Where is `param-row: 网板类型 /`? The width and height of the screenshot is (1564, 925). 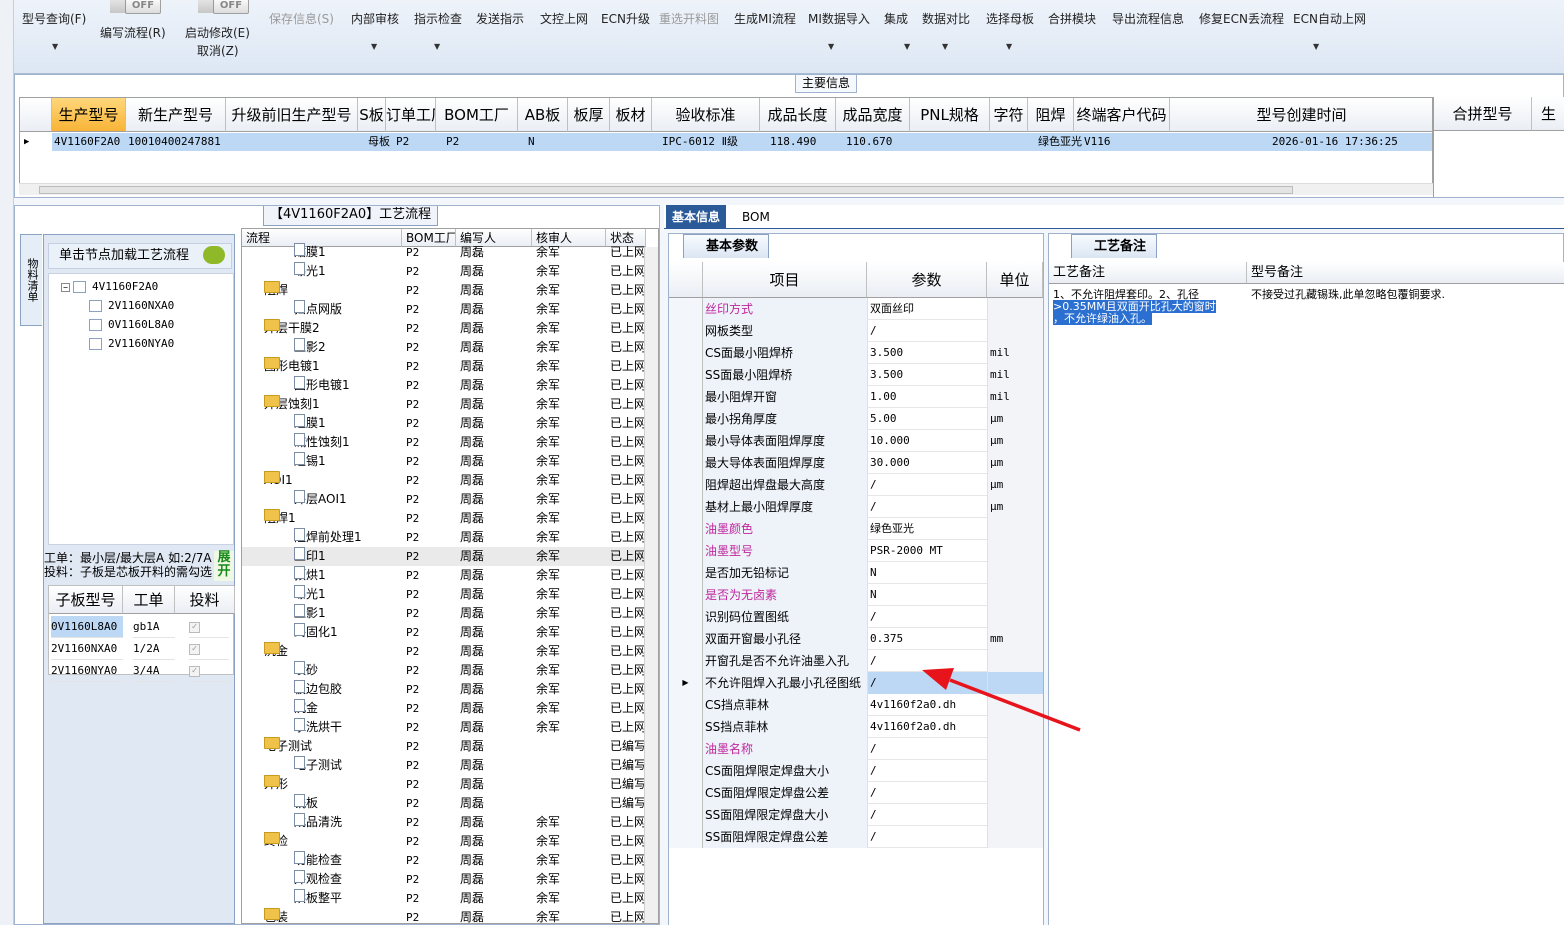
param-row: 网板类型 / is located at coordinates (856, 331).